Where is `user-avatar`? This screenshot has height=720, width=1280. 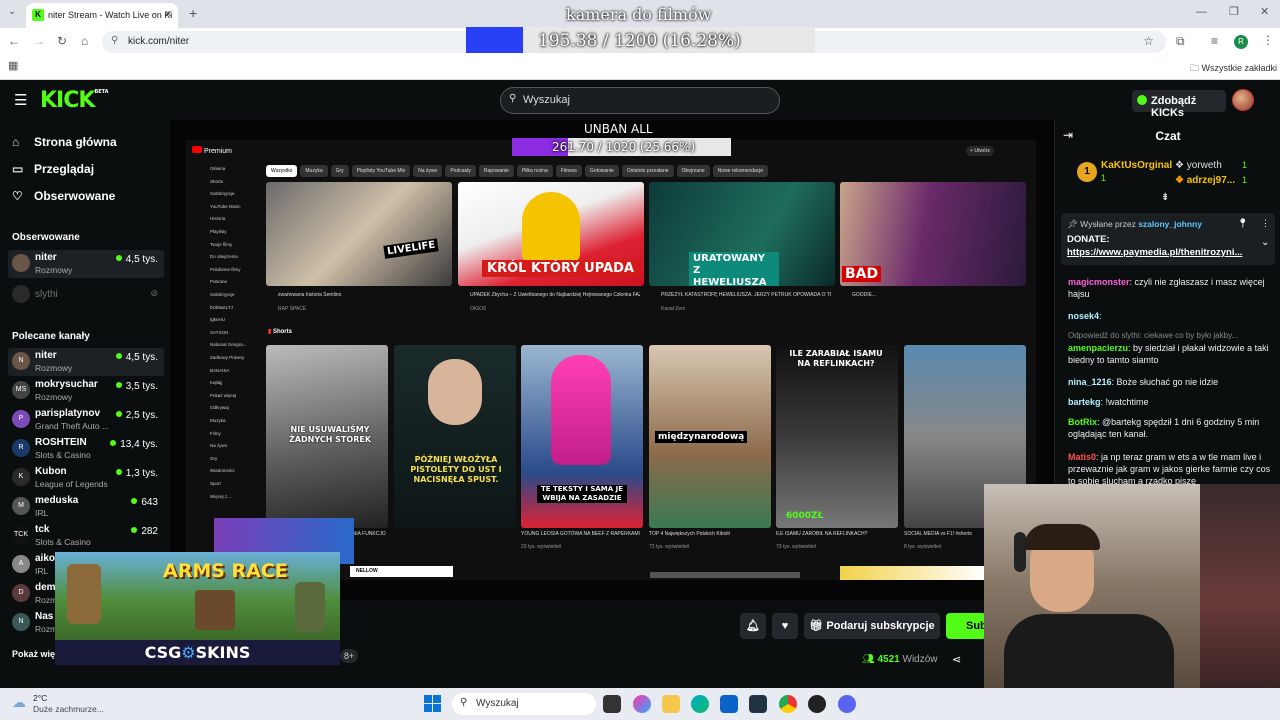
user-avatar is located at coordinates (1243, 100).